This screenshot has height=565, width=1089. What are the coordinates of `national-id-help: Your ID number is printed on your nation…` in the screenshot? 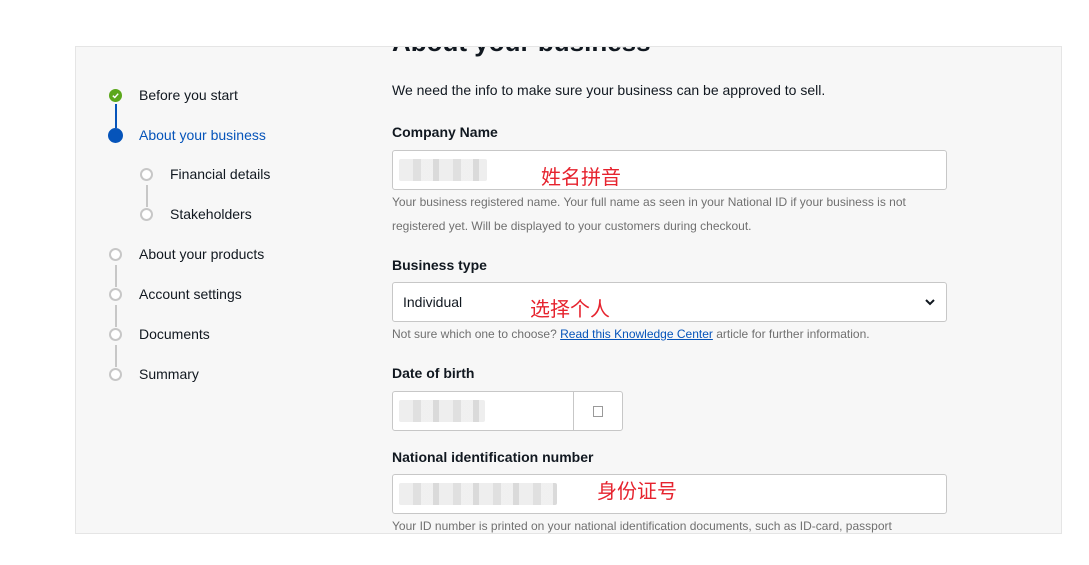 It's located at (642, 526).